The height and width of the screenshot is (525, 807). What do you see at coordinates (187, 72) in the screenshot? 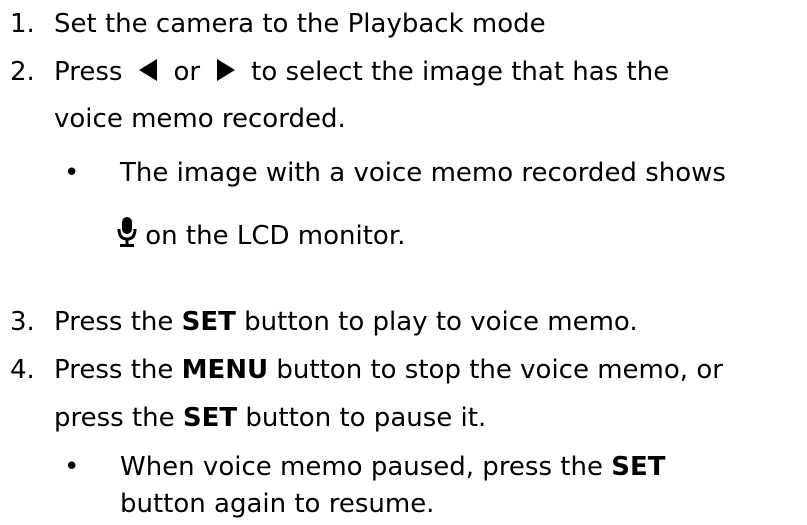
I see `step-text: or` at bounding box center [187, 72].